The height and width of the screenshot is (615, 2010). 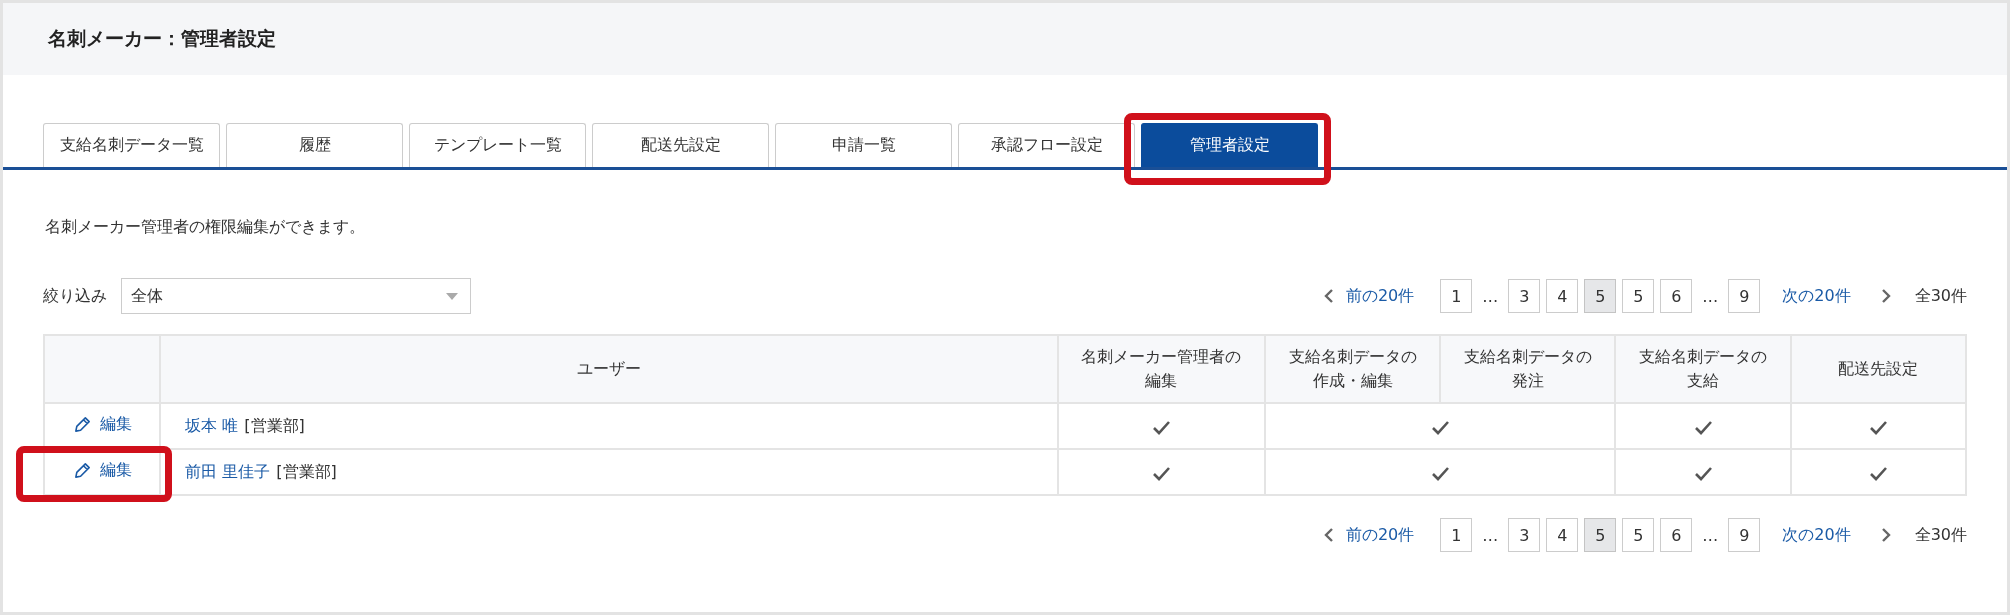 I want to click on description-text: 名刺メーカー管理者の権限編集ができます。, so click(x=205, y=227).